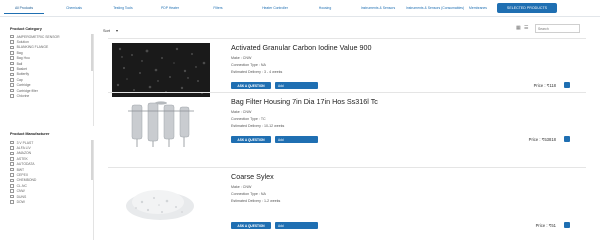 The image size is (600, 240). I want to click on bag-filter-housing-image, so click(161, 124).